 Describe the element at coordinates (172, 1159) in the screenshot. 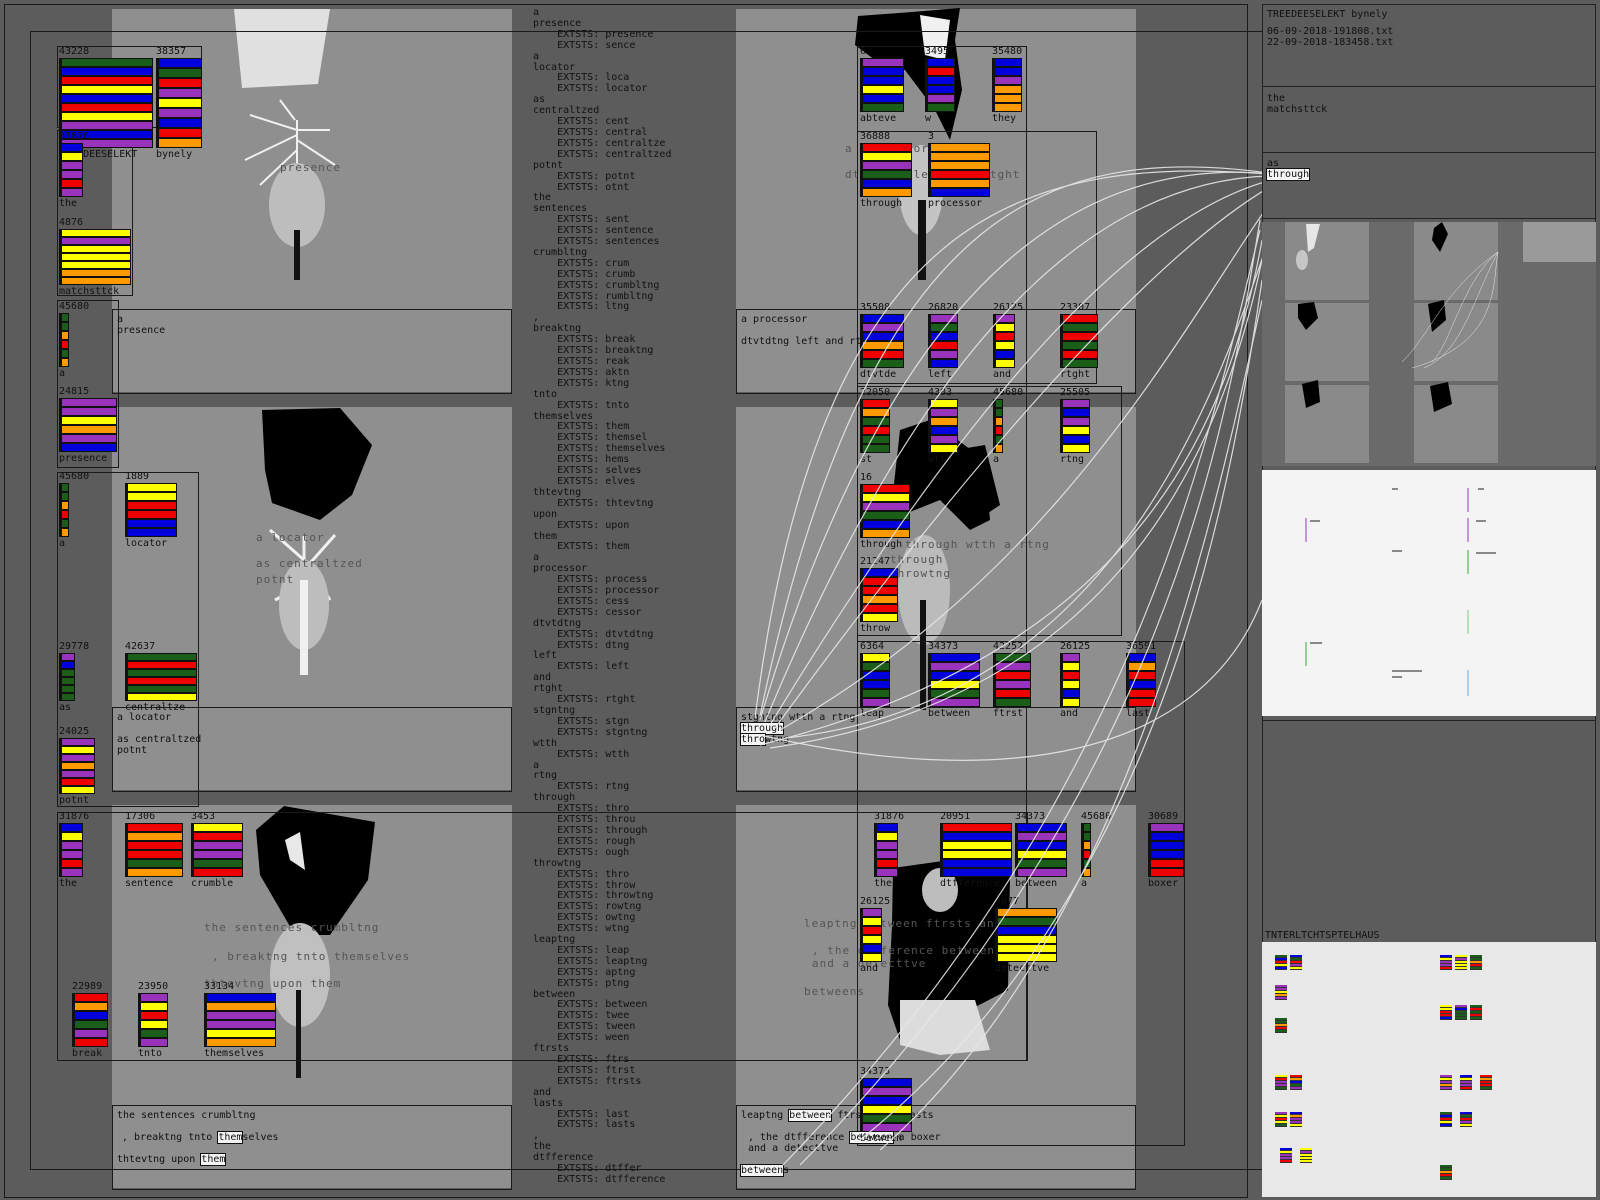

I see `caption-sentences-3: thtevtng upon them` at that location.